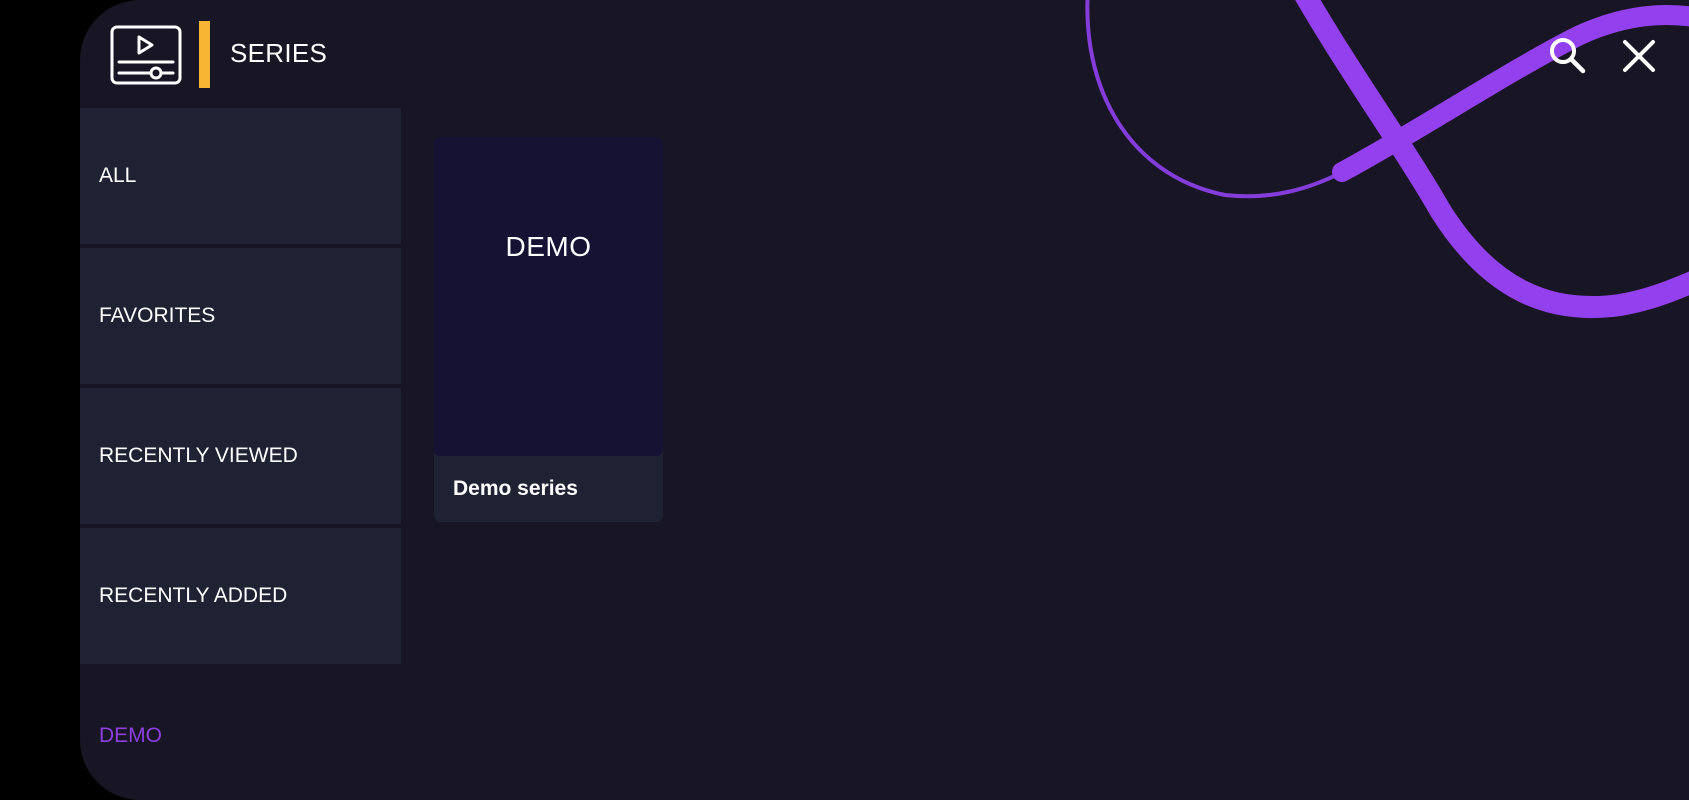 The image size is (1689, 800). Describe the element at coordinates (146, 55) in the screenshot. I see `video-player-icon` at that location.